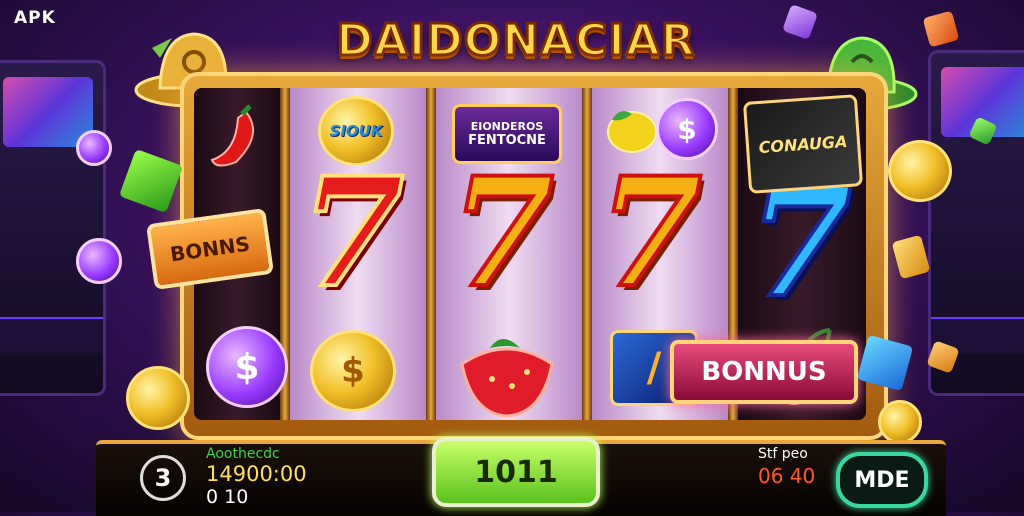 The width and height of the screenshot is (1024, 516). Describe the element at coordinates (232, 135) in the screenshot. I see `chili-icon` at that location.